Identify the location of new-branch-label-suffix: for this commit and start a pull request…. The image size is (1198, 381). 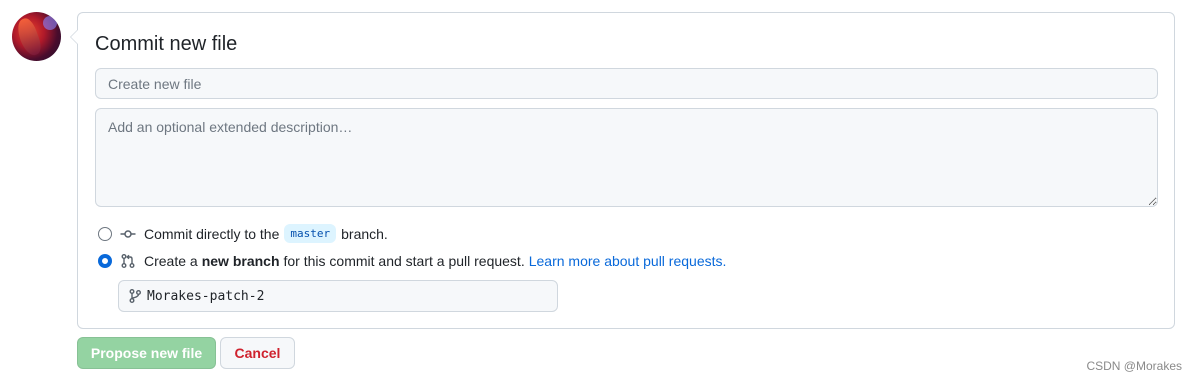
(404, 261).